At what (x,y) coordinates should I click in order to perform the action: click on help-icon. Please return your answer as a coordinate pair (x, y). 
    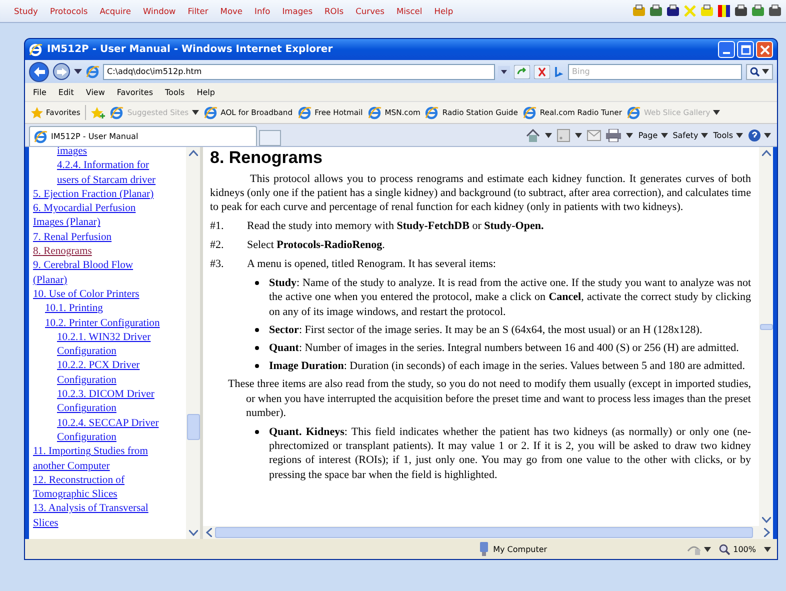
    Looking at the image, I should click on (754, 135).